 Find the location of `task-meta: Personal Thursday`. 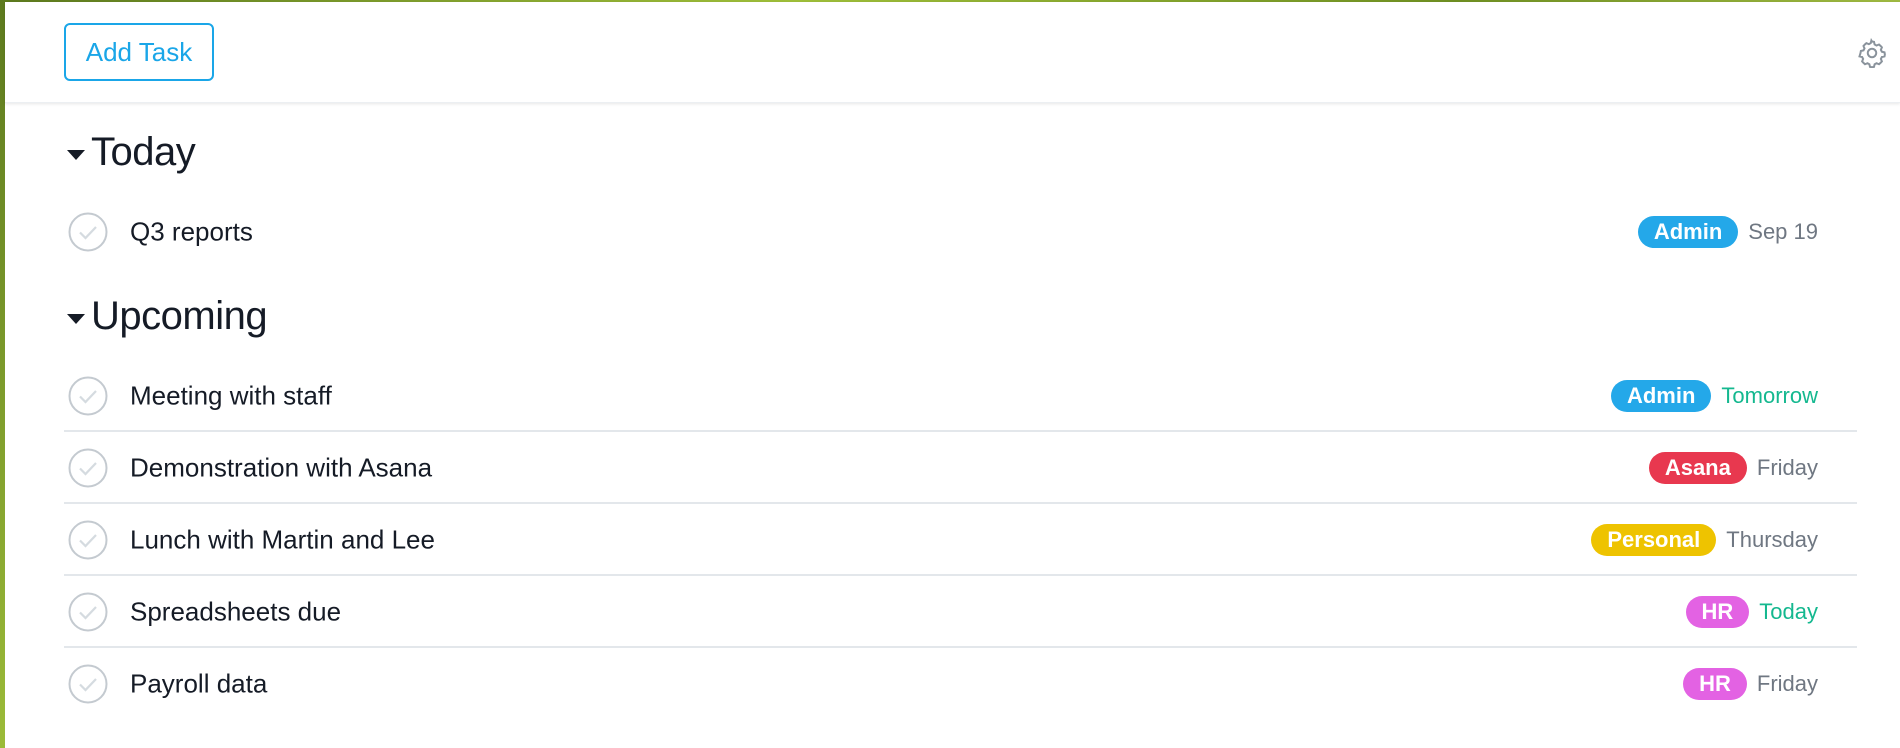

task-meta: Personal Thursday is located at coordinates (1704, 540).